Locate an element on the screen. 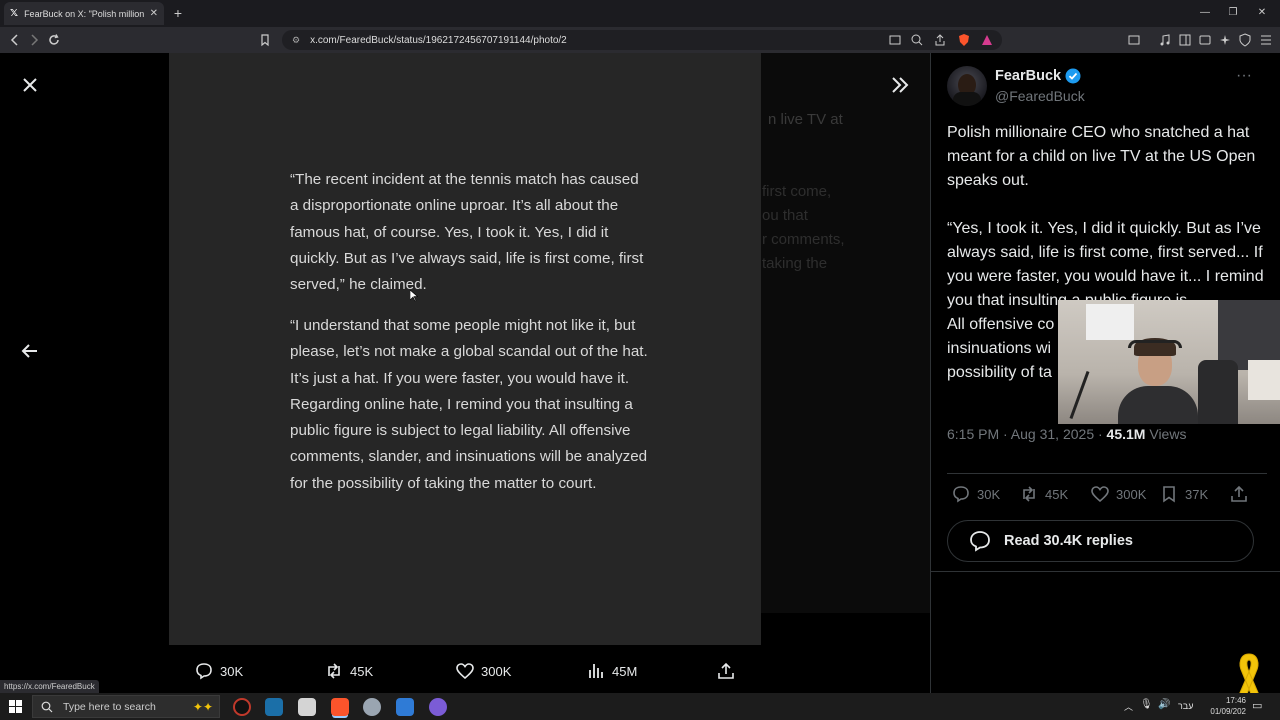  tweet-timestamp: 6:15 PM · Aug 31, 2025 · is located at coordinates (1027, 434).